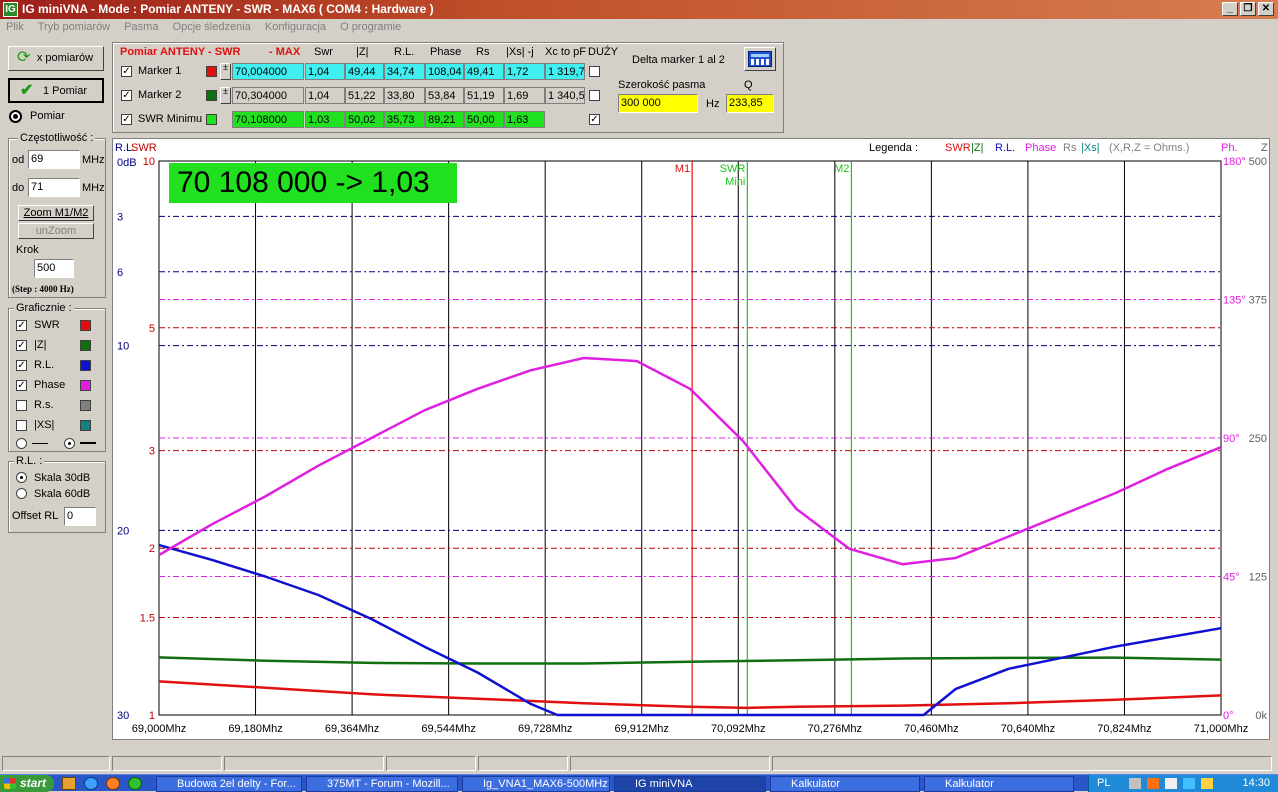 The width and height of the screenshot is (1278, 792). I want to click on marker-frequency: 70,004000, so click(268, 71).